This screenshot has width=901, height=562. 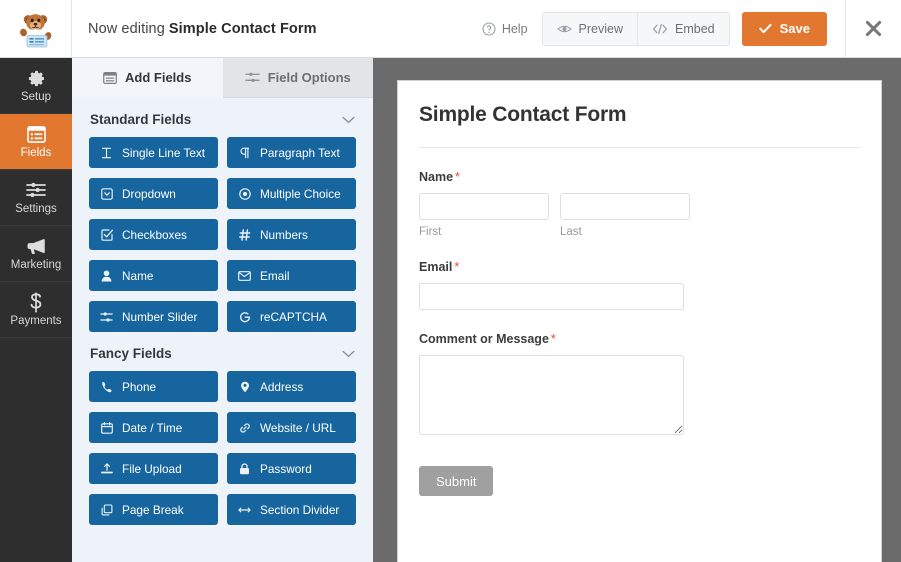 I want to click on sidebar-item-marketing: Marketing, so click(x=36, y=254).